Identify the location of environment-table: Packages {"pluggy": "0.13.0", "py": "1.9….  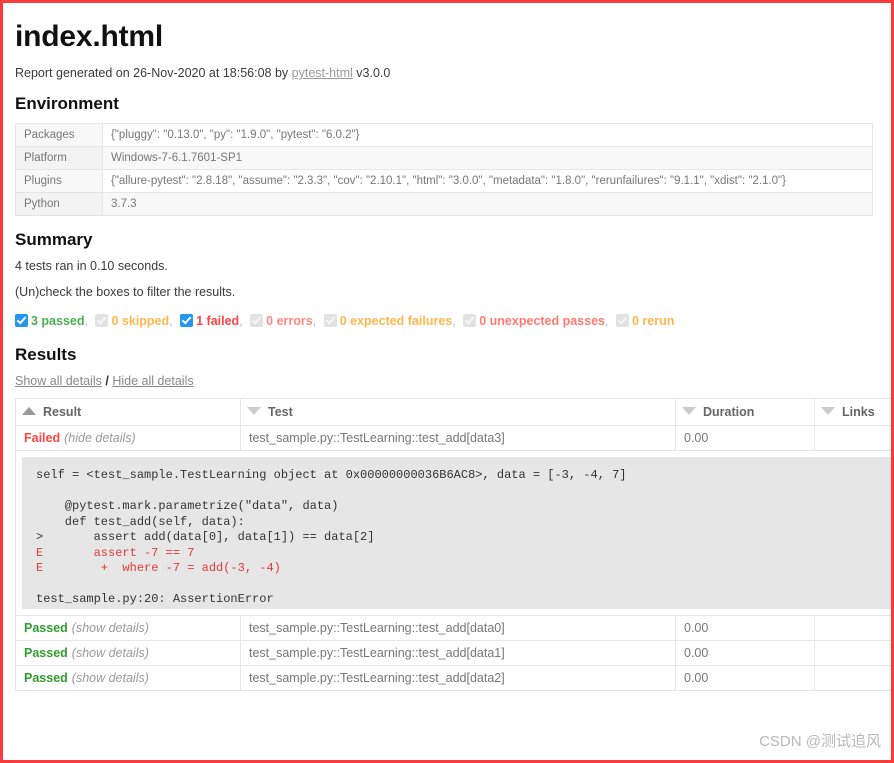
(444, 169).